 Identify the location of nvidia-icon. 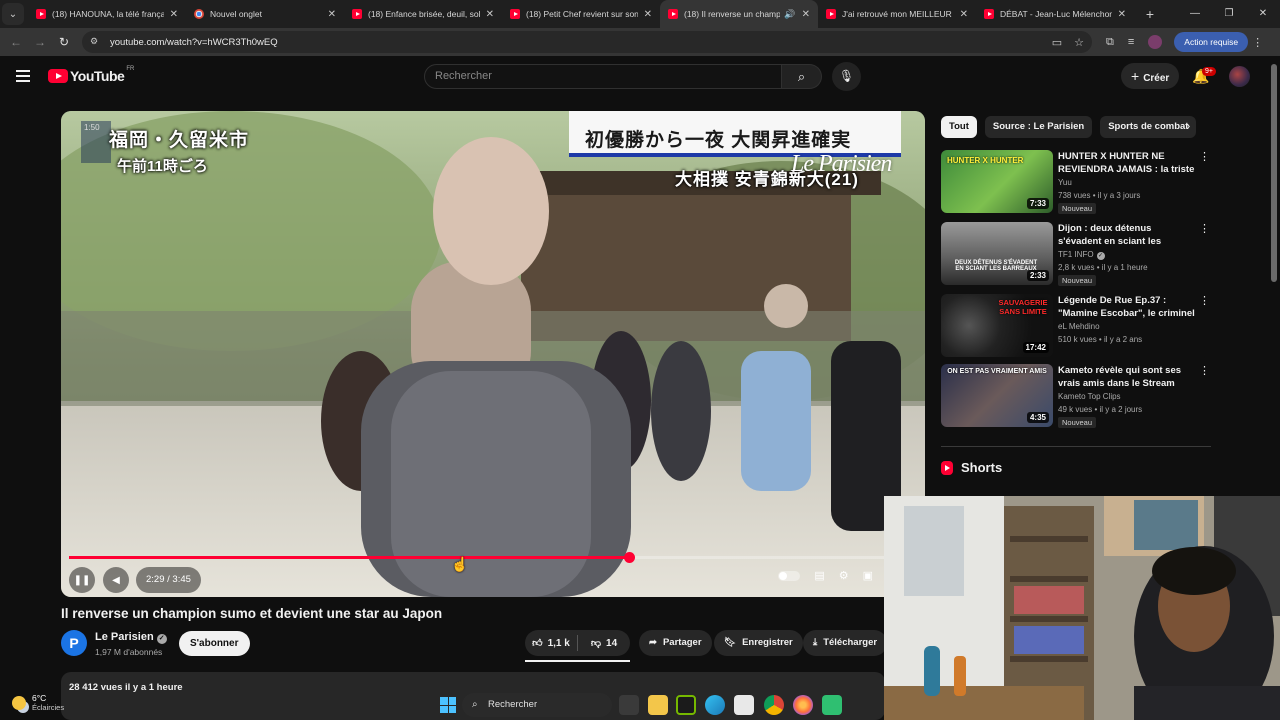
(686, 705).